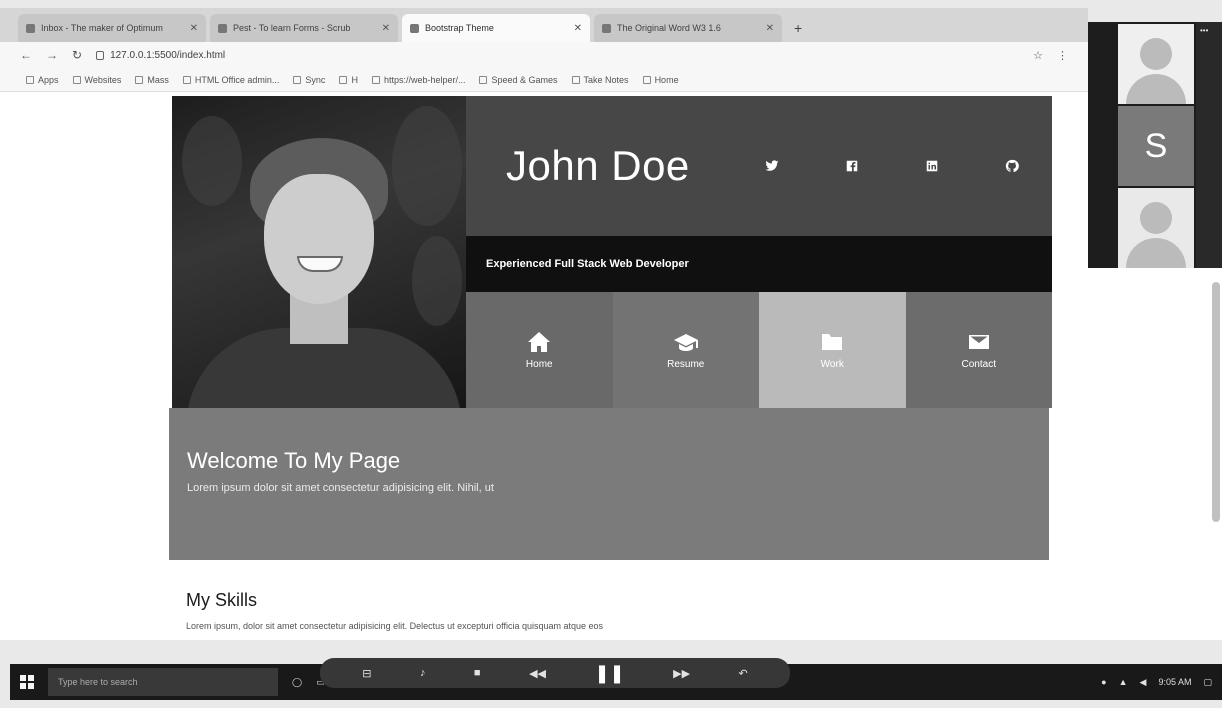 This screenshot has height=708, width=1222. I want to click on bookmark-item: H, so click(348, 80).